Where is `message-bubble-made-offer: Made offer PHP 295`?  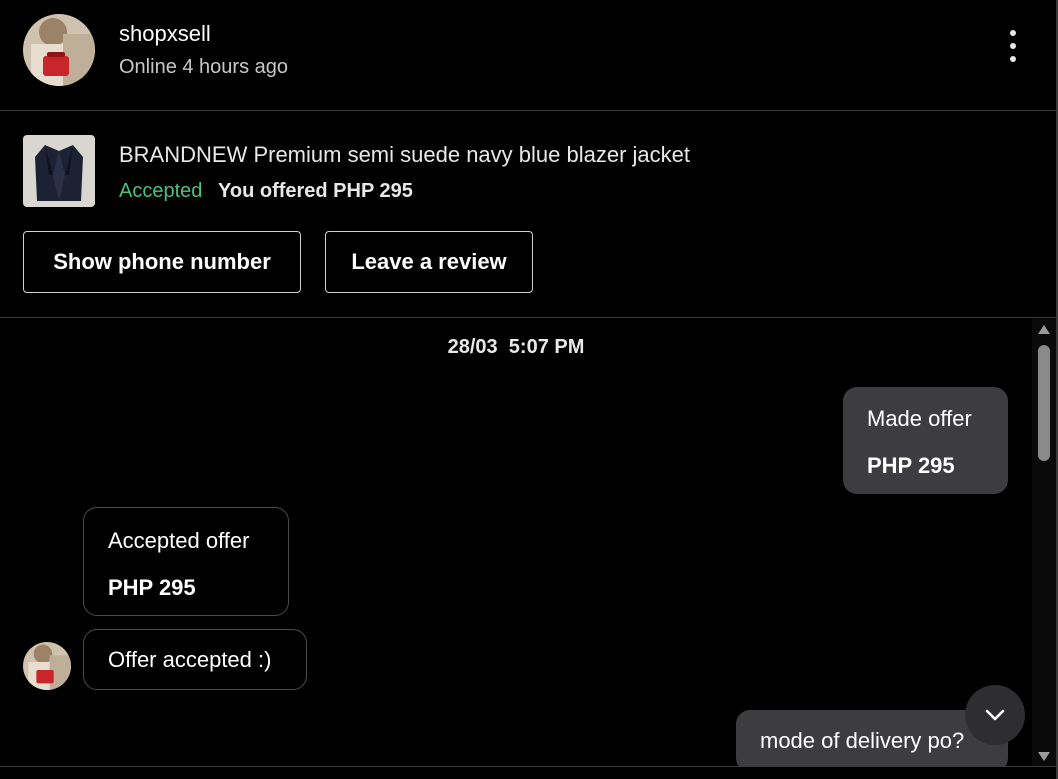
message-bubble-made-offer: Made offer PHP 295 is located at coordinates (925, 440).